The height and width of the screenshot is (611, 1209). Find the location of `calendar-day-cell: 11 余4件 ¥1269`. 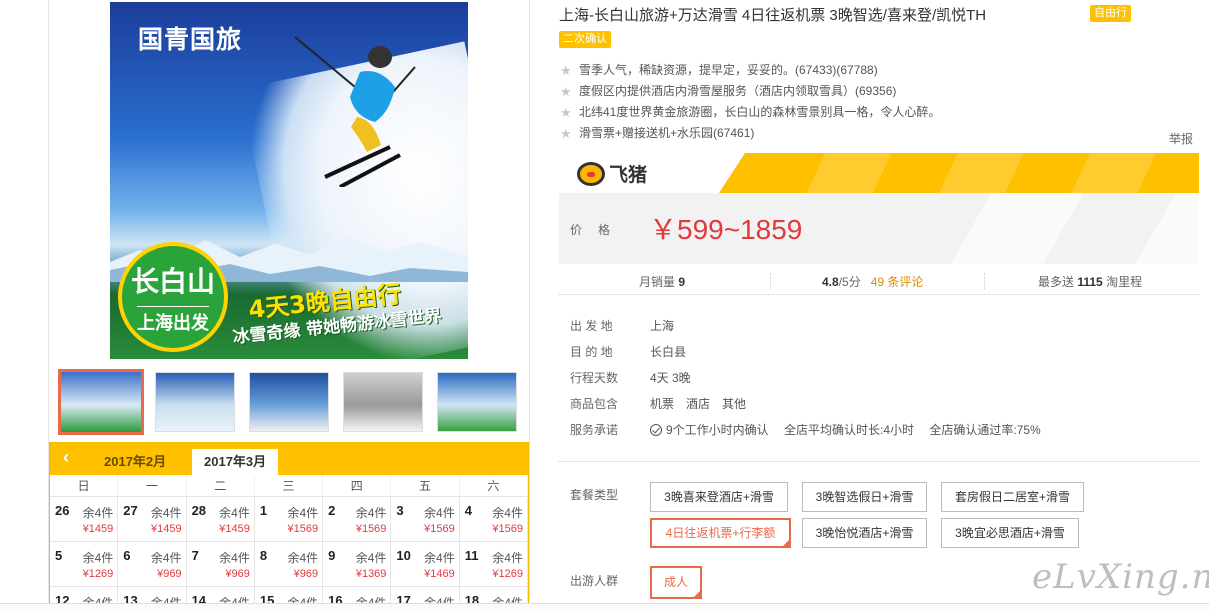

calendar-day-cell: 11 余4件 ¥1269 is located at coordinates (493, 564).